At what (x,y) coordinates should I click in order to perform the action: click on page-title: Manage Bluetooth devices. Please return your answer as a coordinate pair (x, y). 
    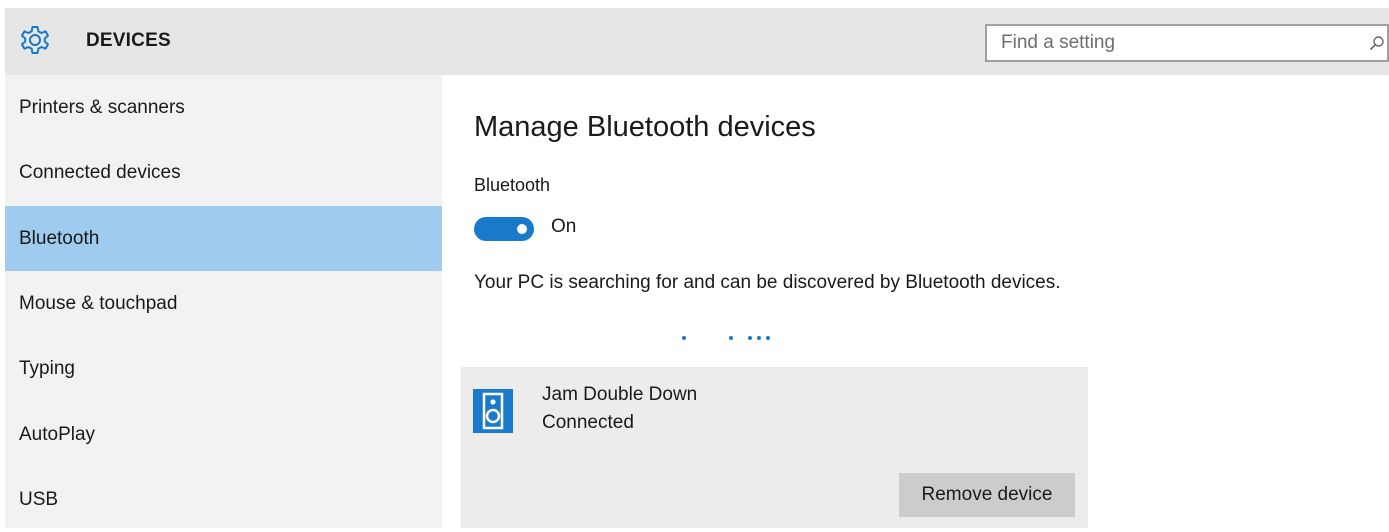
    Looking at the image, I should click on (645, 127).